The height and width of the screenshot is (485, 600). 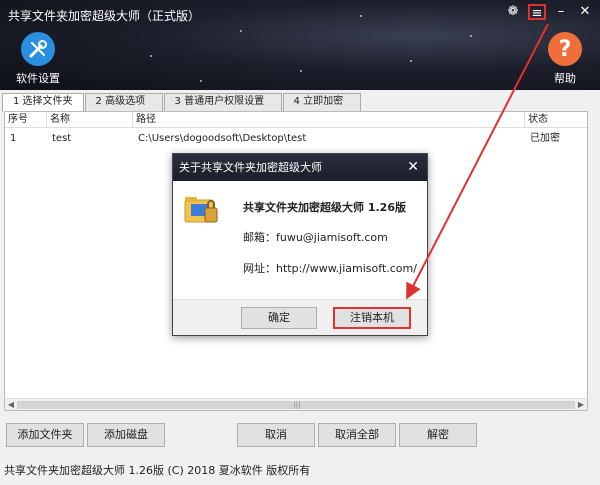 What do you see at coordinates (330, 268) in the screenshot?
I see `website-url: 网址：http://www.jiamisoft.com/` at bounding box center [330, 268].